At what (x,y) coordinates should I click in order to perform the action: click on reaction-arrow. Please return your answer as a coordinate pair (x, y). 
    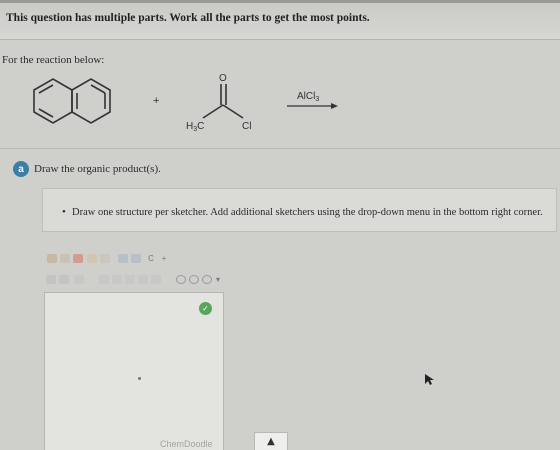
    Looking at the image, I should click on (312, 106).